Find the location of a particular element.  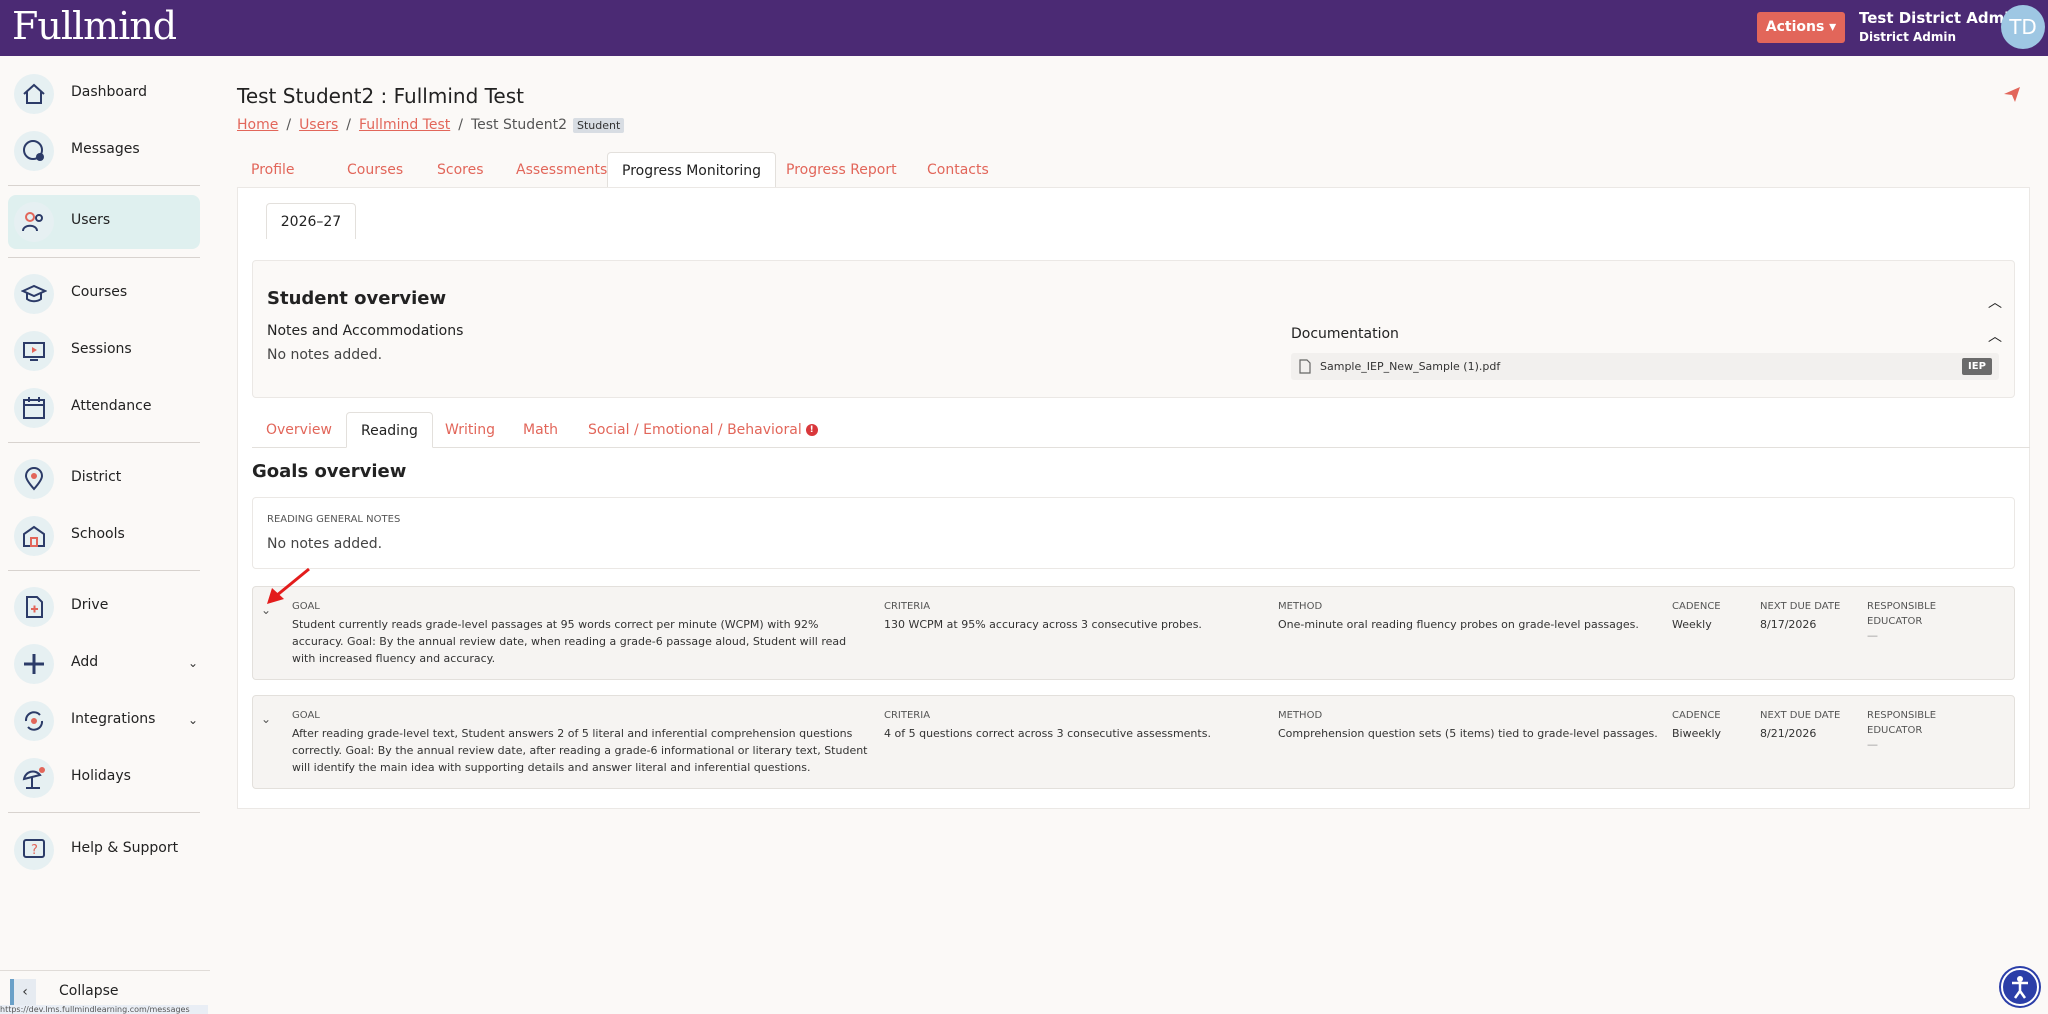

location-icon is located at coordinates (34, 479).